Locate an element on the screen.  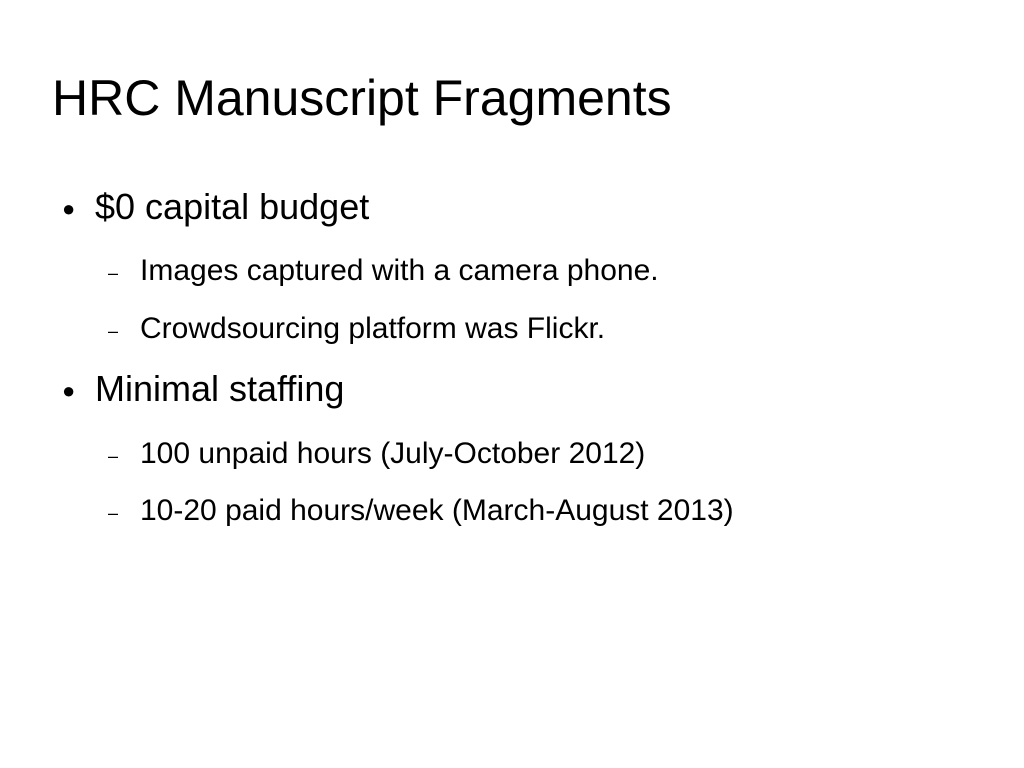
bullet-text: Minimal staffing is located at coordinates (220, 388).